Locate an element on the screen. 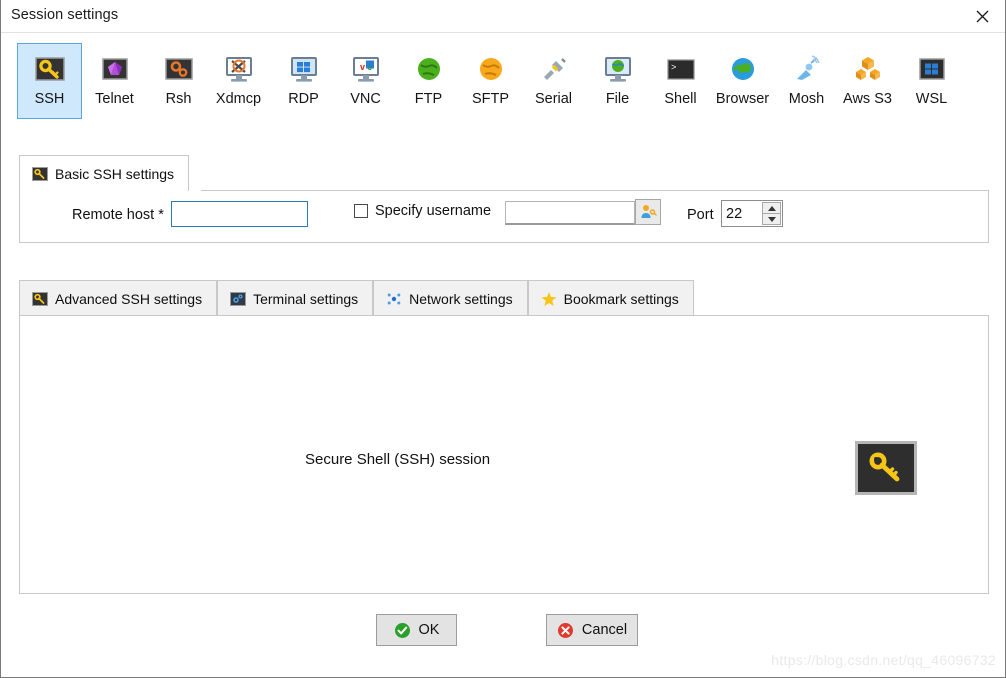 Image resolution: width=1006 pixels, height=678 pixels. globe-monitor-icon is located at coordinates (617, 69).